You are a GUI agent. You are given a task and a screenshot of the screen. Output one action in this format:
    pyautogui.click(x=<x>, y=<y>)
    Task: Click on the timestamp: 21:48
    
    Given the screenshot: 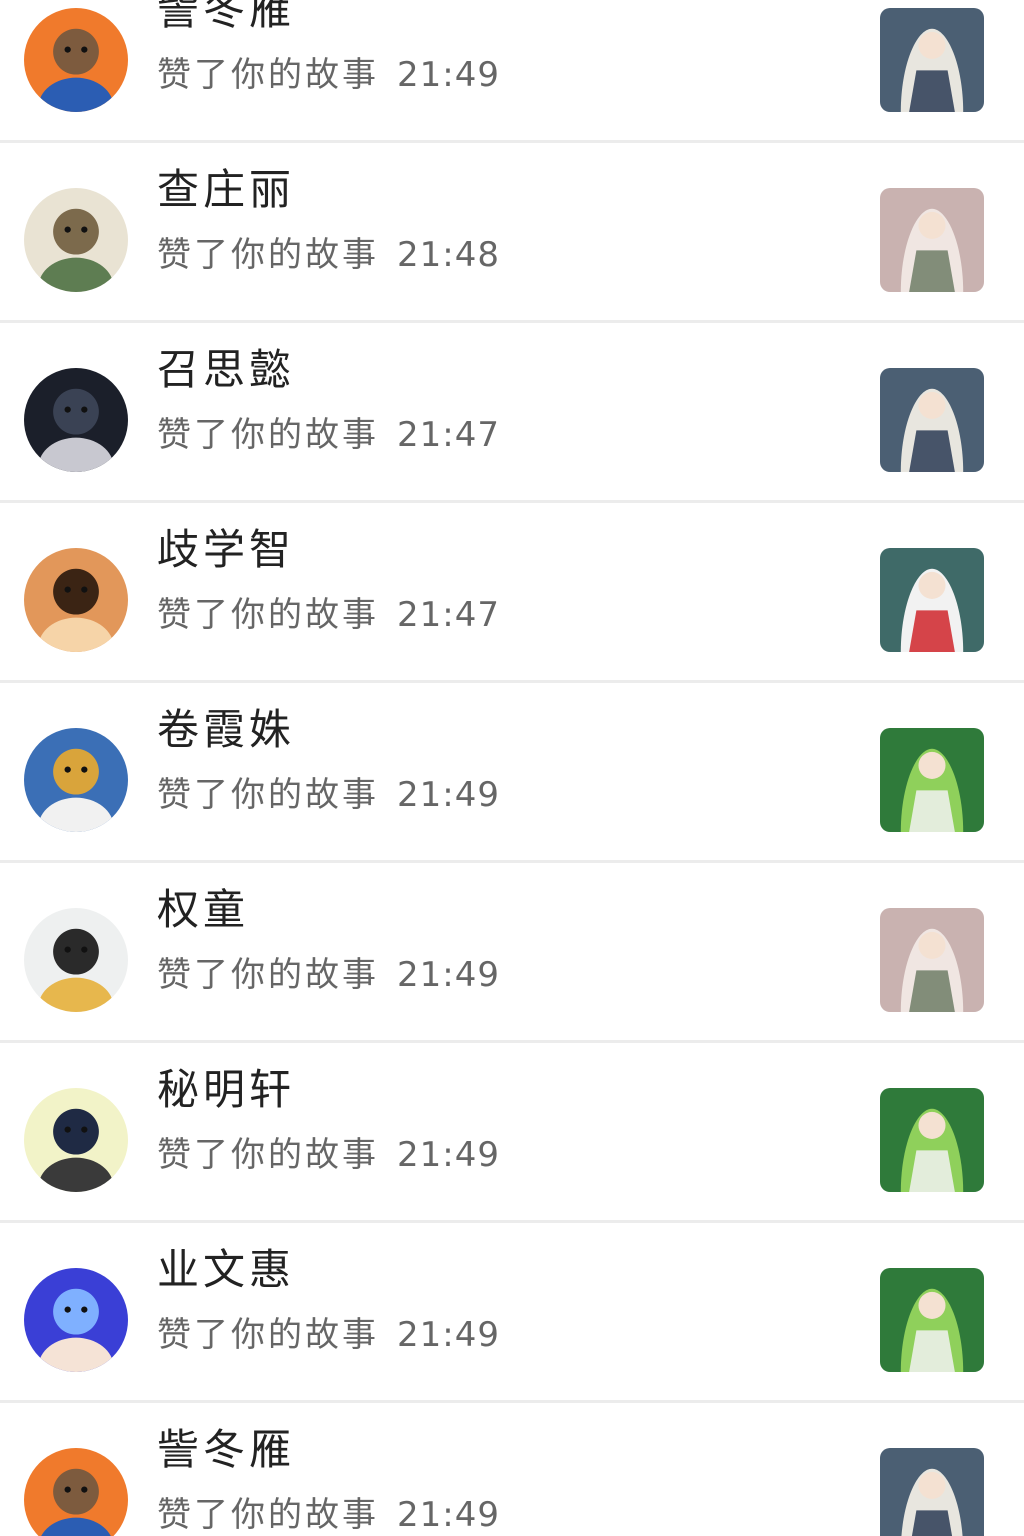 What is the action you would take?
    pyautogui.click(x=448, y=255)
    